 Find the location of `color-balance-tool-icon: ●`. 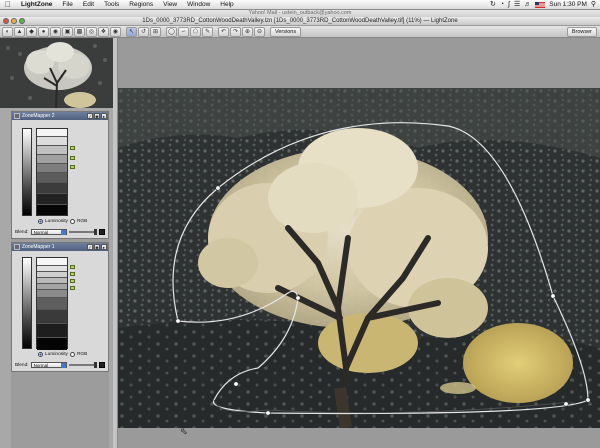

color-balance-tool-icon: ● is located at coordinates (43, 31).